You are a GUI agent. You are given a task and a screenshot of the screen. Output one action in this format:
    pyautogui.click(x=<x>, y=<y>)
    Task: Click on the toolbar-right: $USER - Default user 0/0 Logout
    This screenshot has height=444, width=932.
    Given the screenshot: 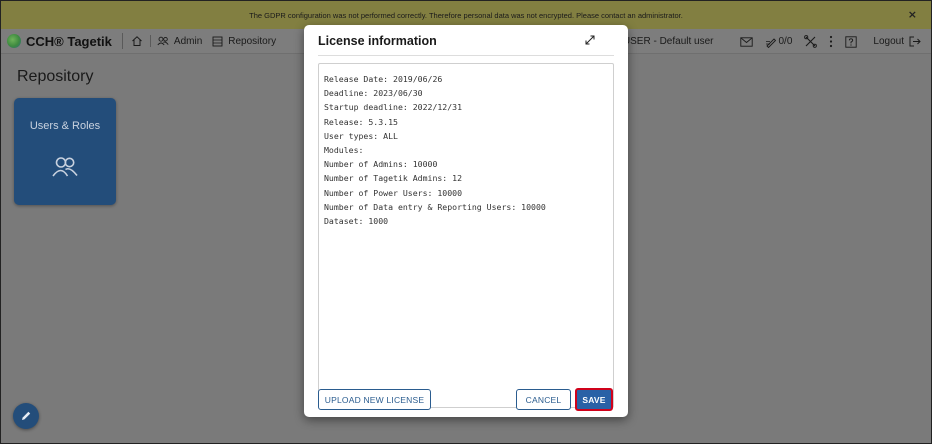 What is the action you would take?
    pyautogui.click(x=769, y=41)
    